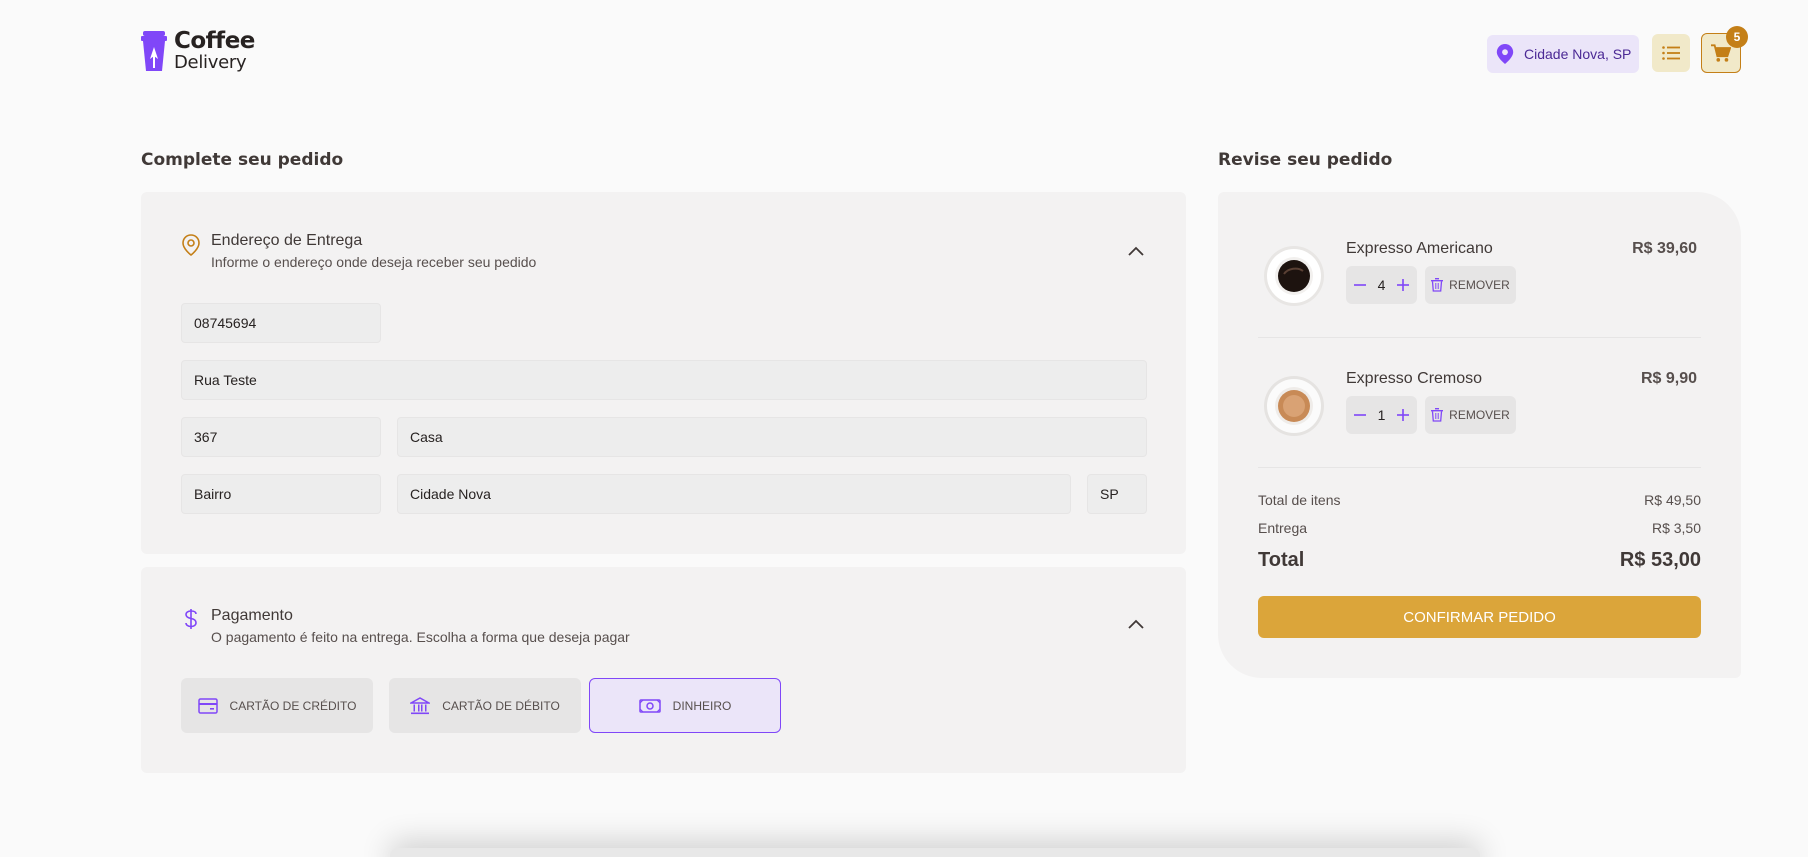 This screenshot has width=1808, height=857. What do you see at coordinates (935, 852) in the screenshot?
I see `toast-panel-edge` at bounding box center [935, 852].